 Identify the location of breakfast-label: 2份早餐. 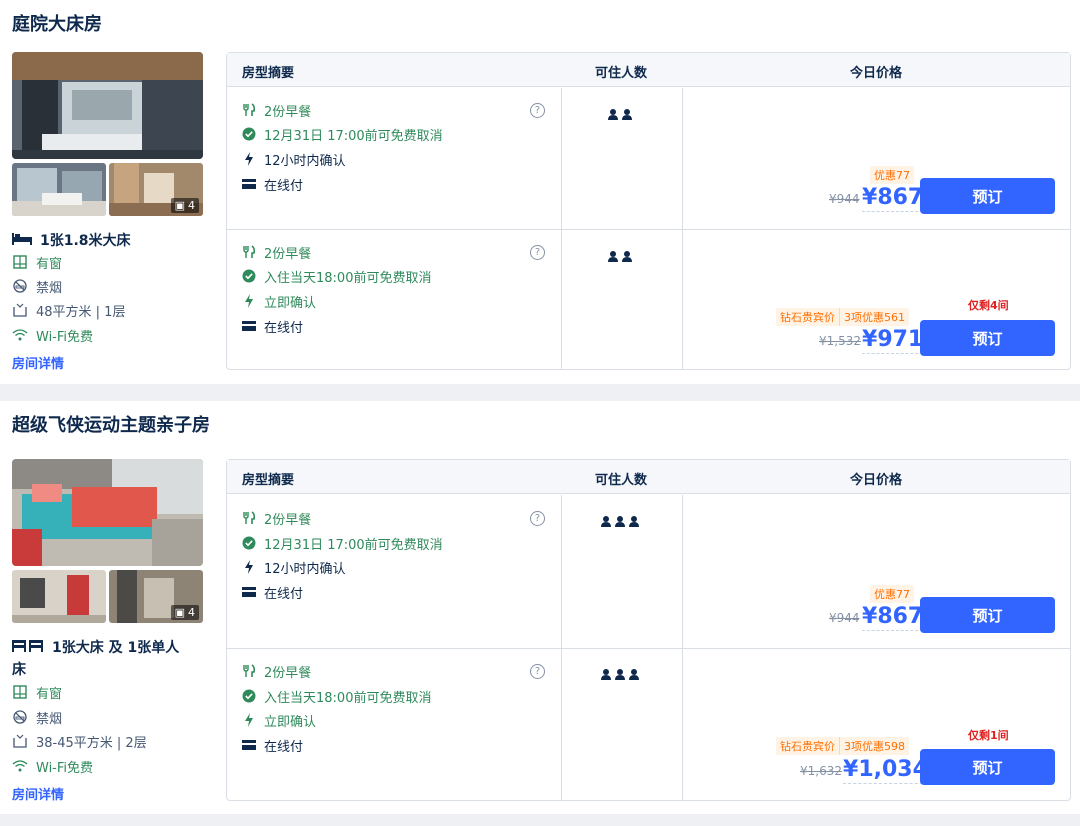
(288, 254).